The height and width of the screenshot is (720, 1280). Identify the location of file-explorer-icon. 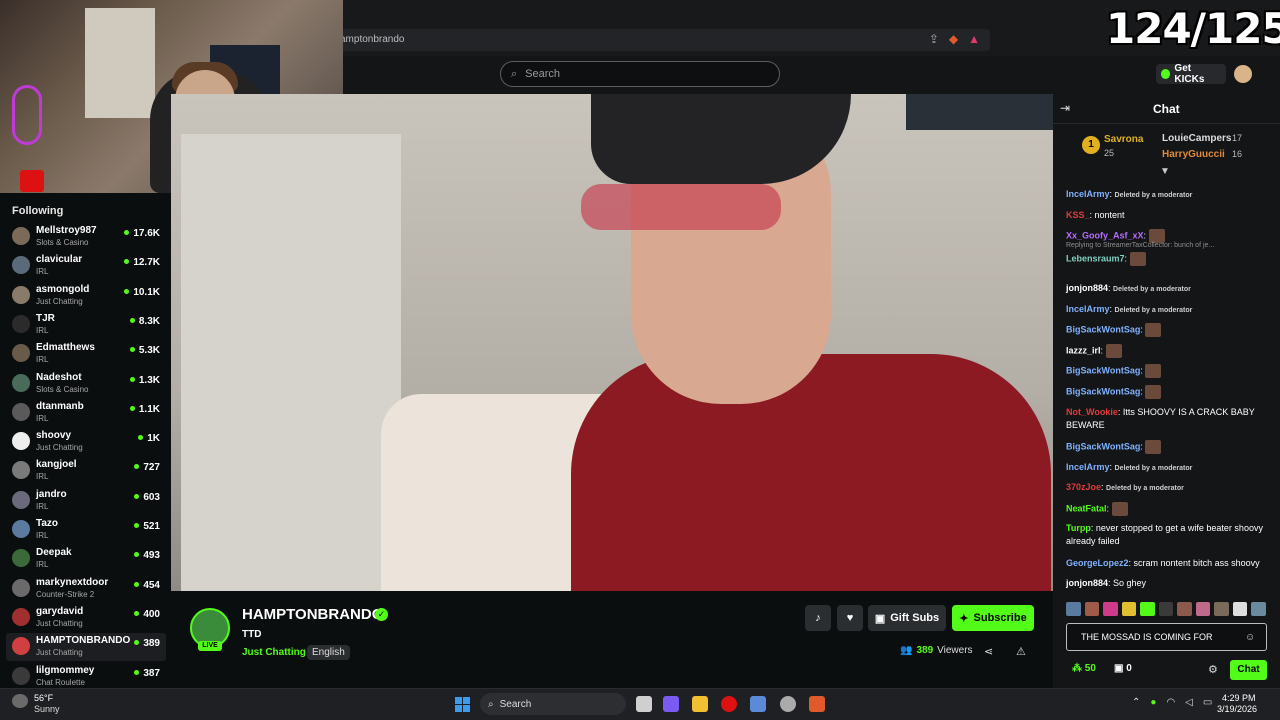
(700, 704).